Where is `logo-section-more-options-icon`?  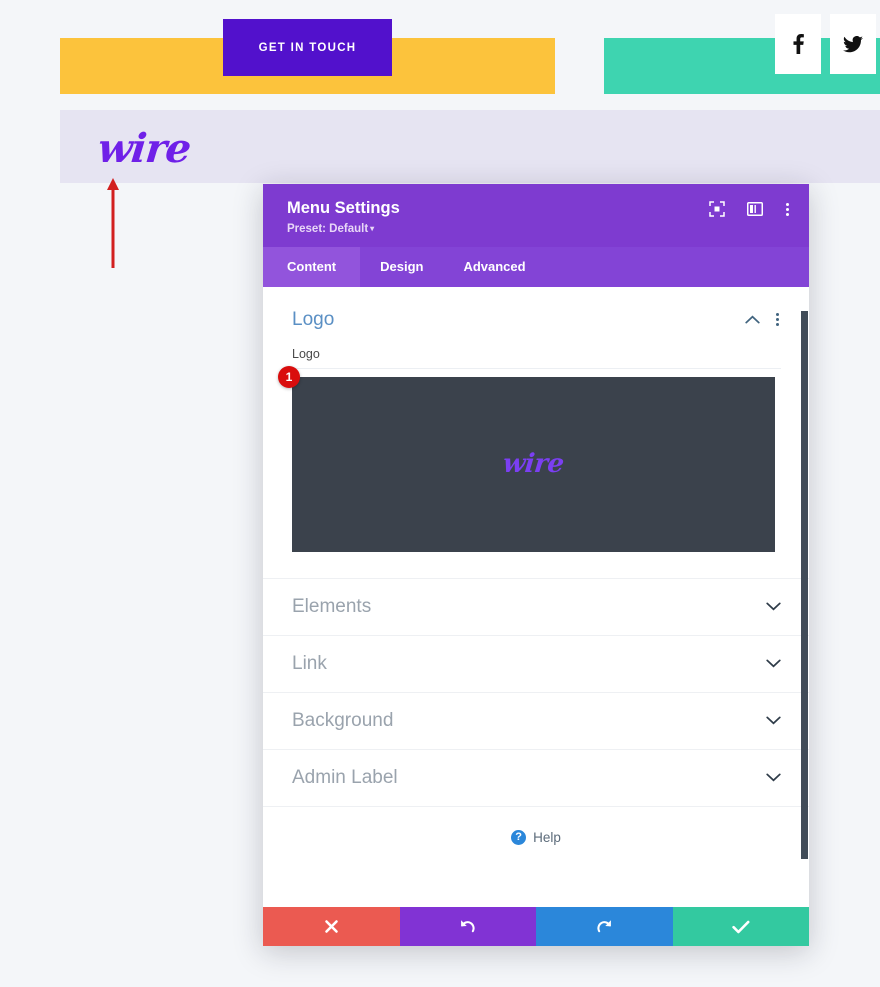 logo-section-more-options-icon is located at coordinates (777, 319).